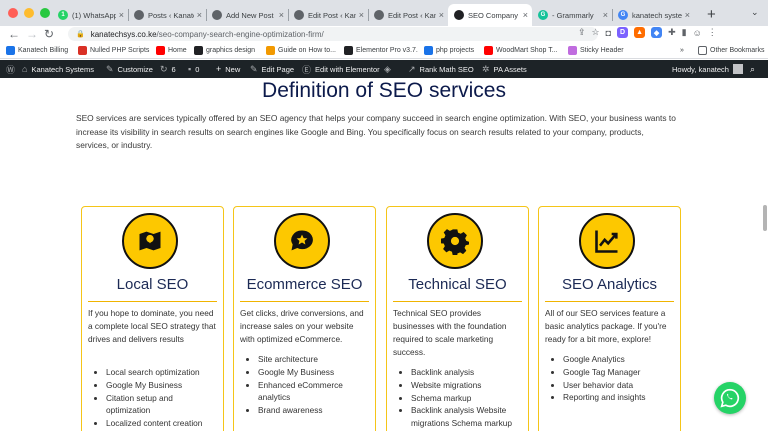  Describe the element at coordinates (123, 34) in the screenshot. I see `url-domain: kanatechsys.co.ke` at that location.